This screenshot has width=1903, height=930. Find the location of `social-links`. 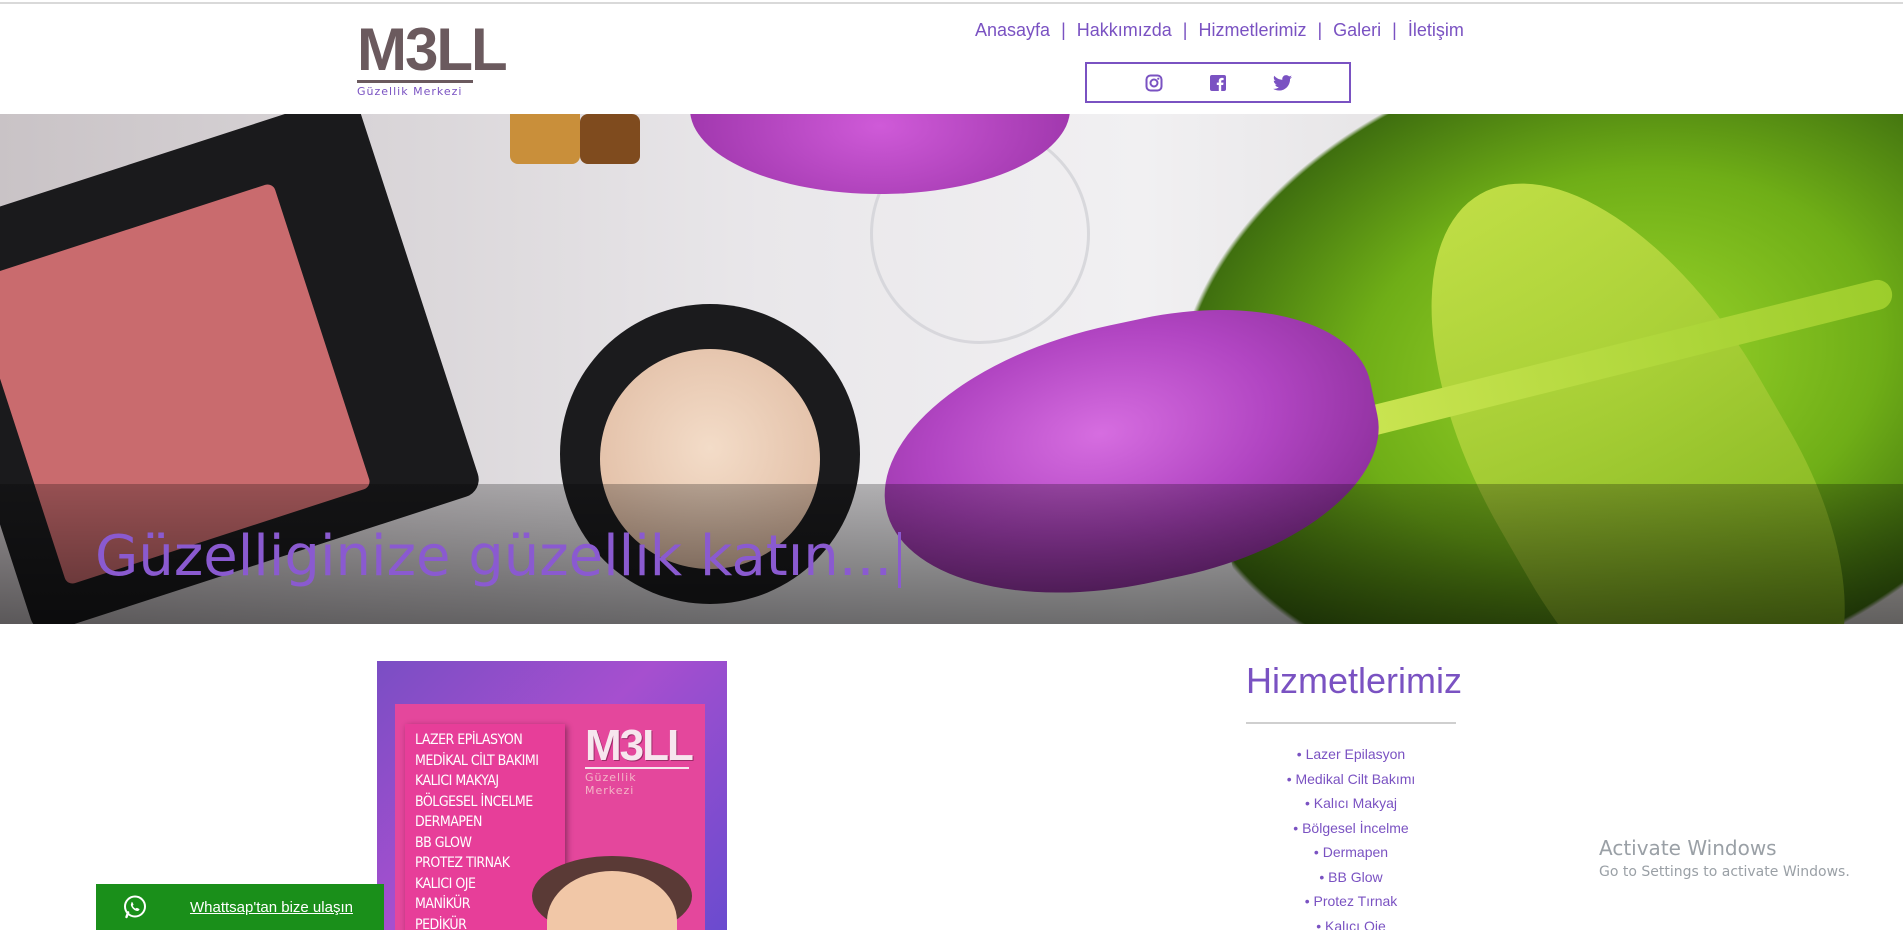

social-links is located at coordinates (1218, 82).